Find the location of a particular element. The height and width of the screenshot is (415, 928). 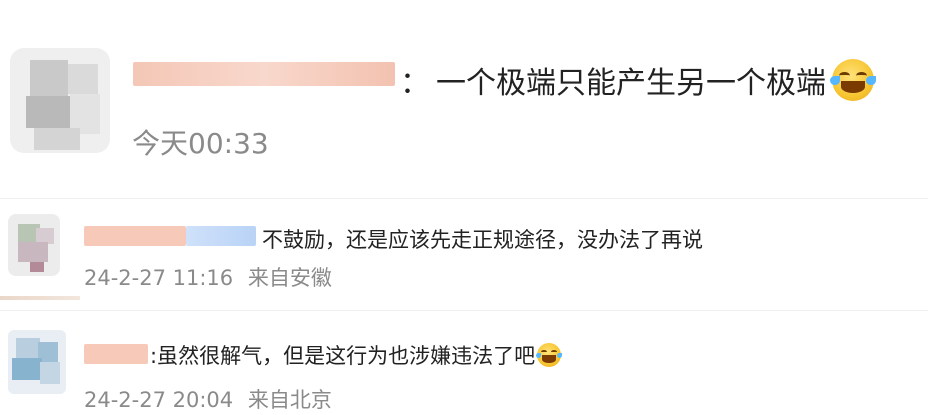

reply-body: :虽然很解气，但是这行为也涉嫌违法了吧 is located at coordinates (356, 355).